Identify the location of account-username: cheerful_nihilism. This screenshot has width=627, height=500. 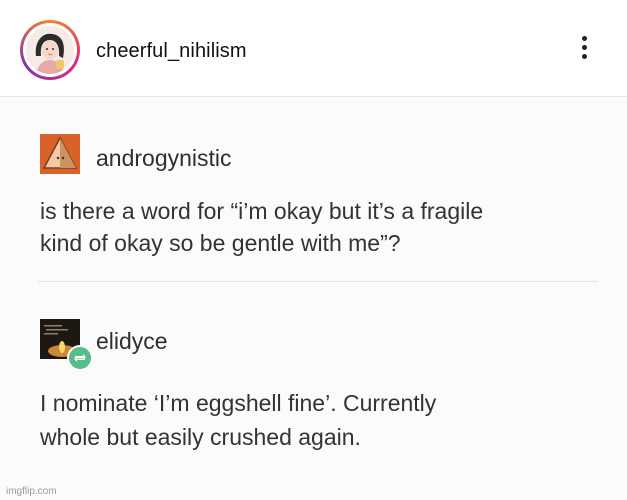
(171, 51).